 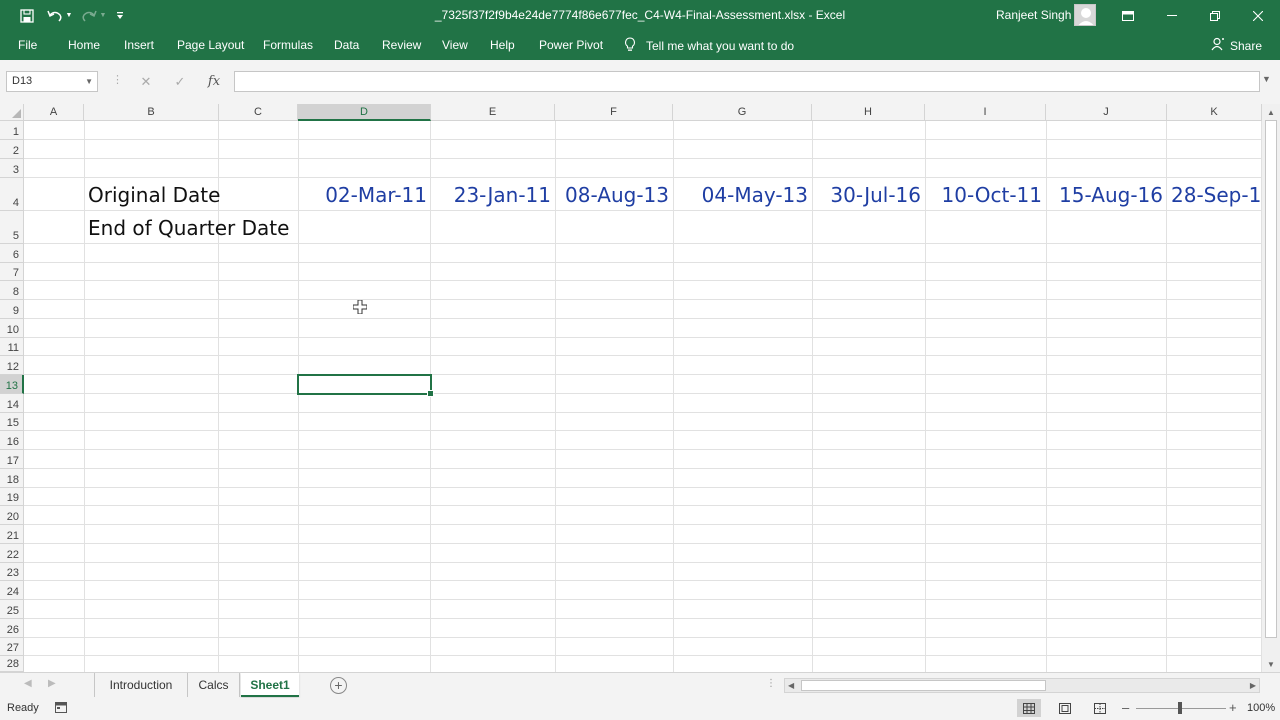 What do you see at coordinates (12, 478) in the screenshot?
I see `row-header-18: 18` at bounding box center [12, 478].